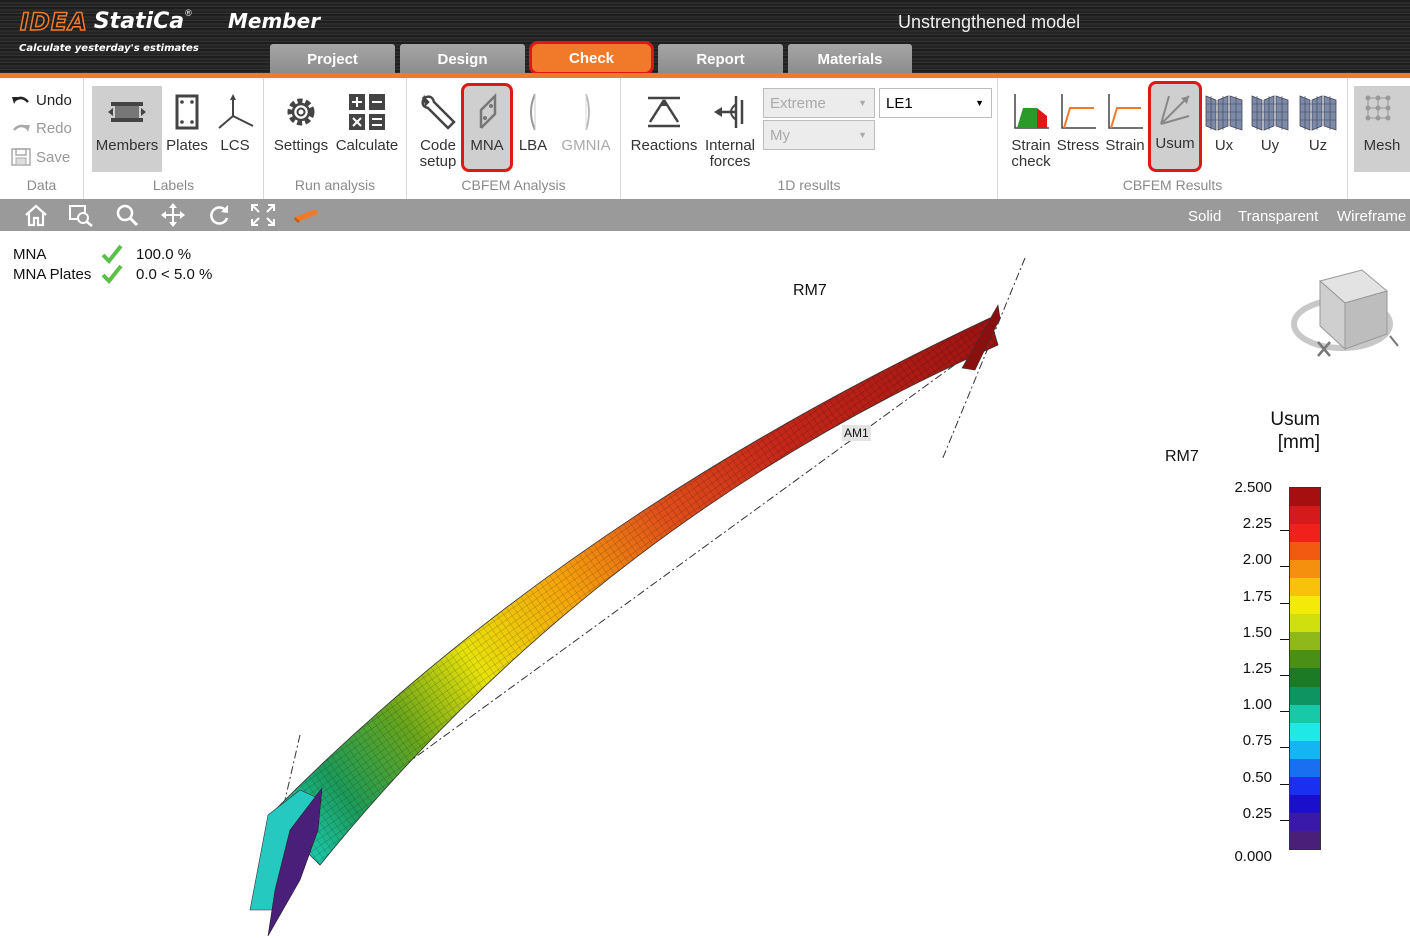 This screenshot has height=938, width=1410. I want to click on tab-design: Design, so click(462, 59).